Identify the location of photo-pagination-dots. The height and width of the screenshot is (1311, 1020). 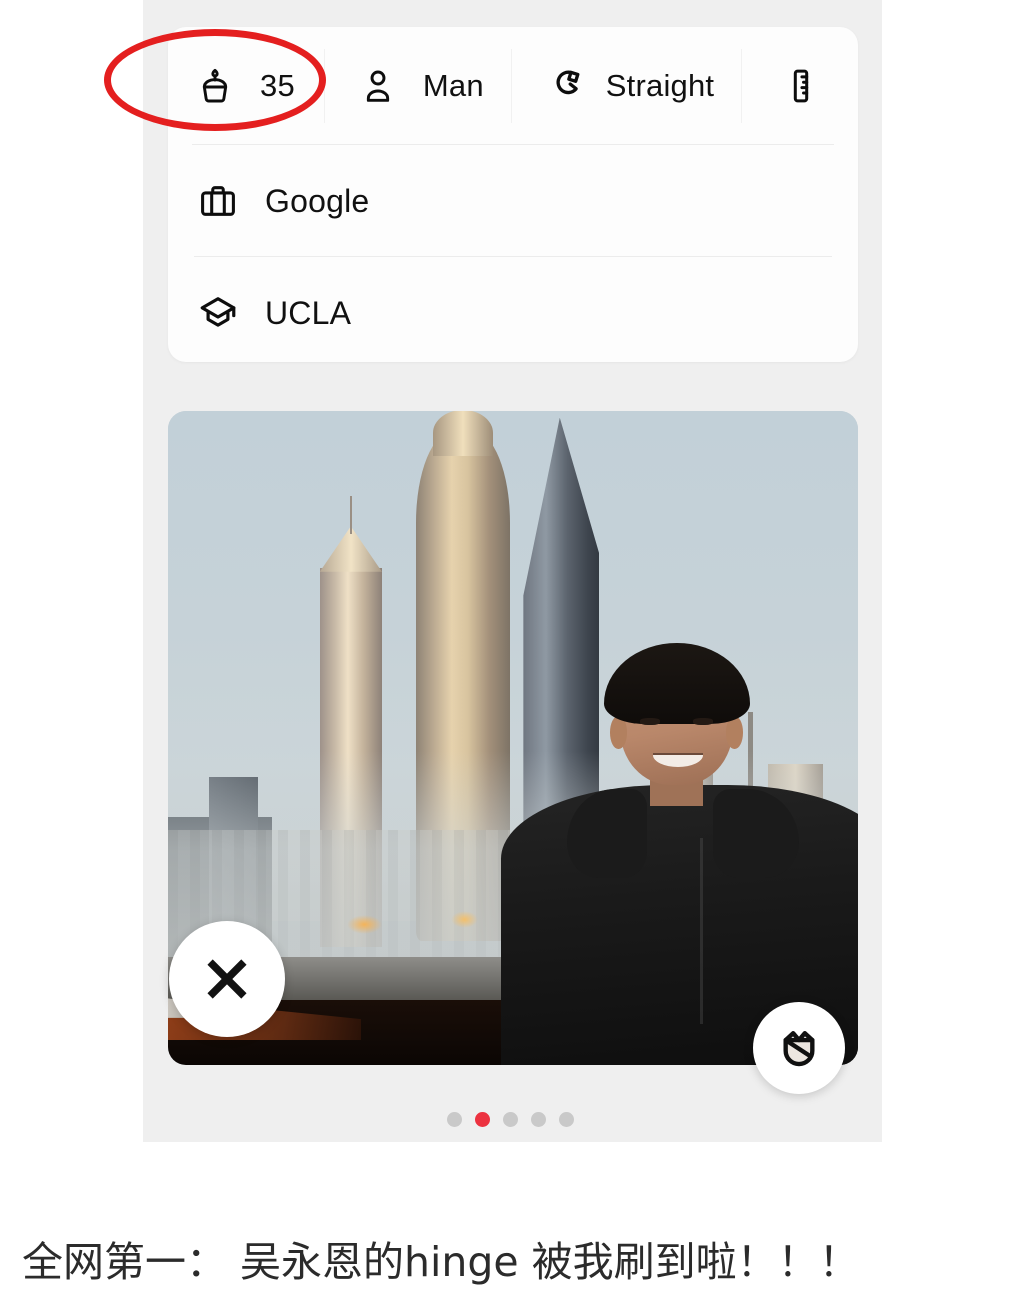
(510, 1119).